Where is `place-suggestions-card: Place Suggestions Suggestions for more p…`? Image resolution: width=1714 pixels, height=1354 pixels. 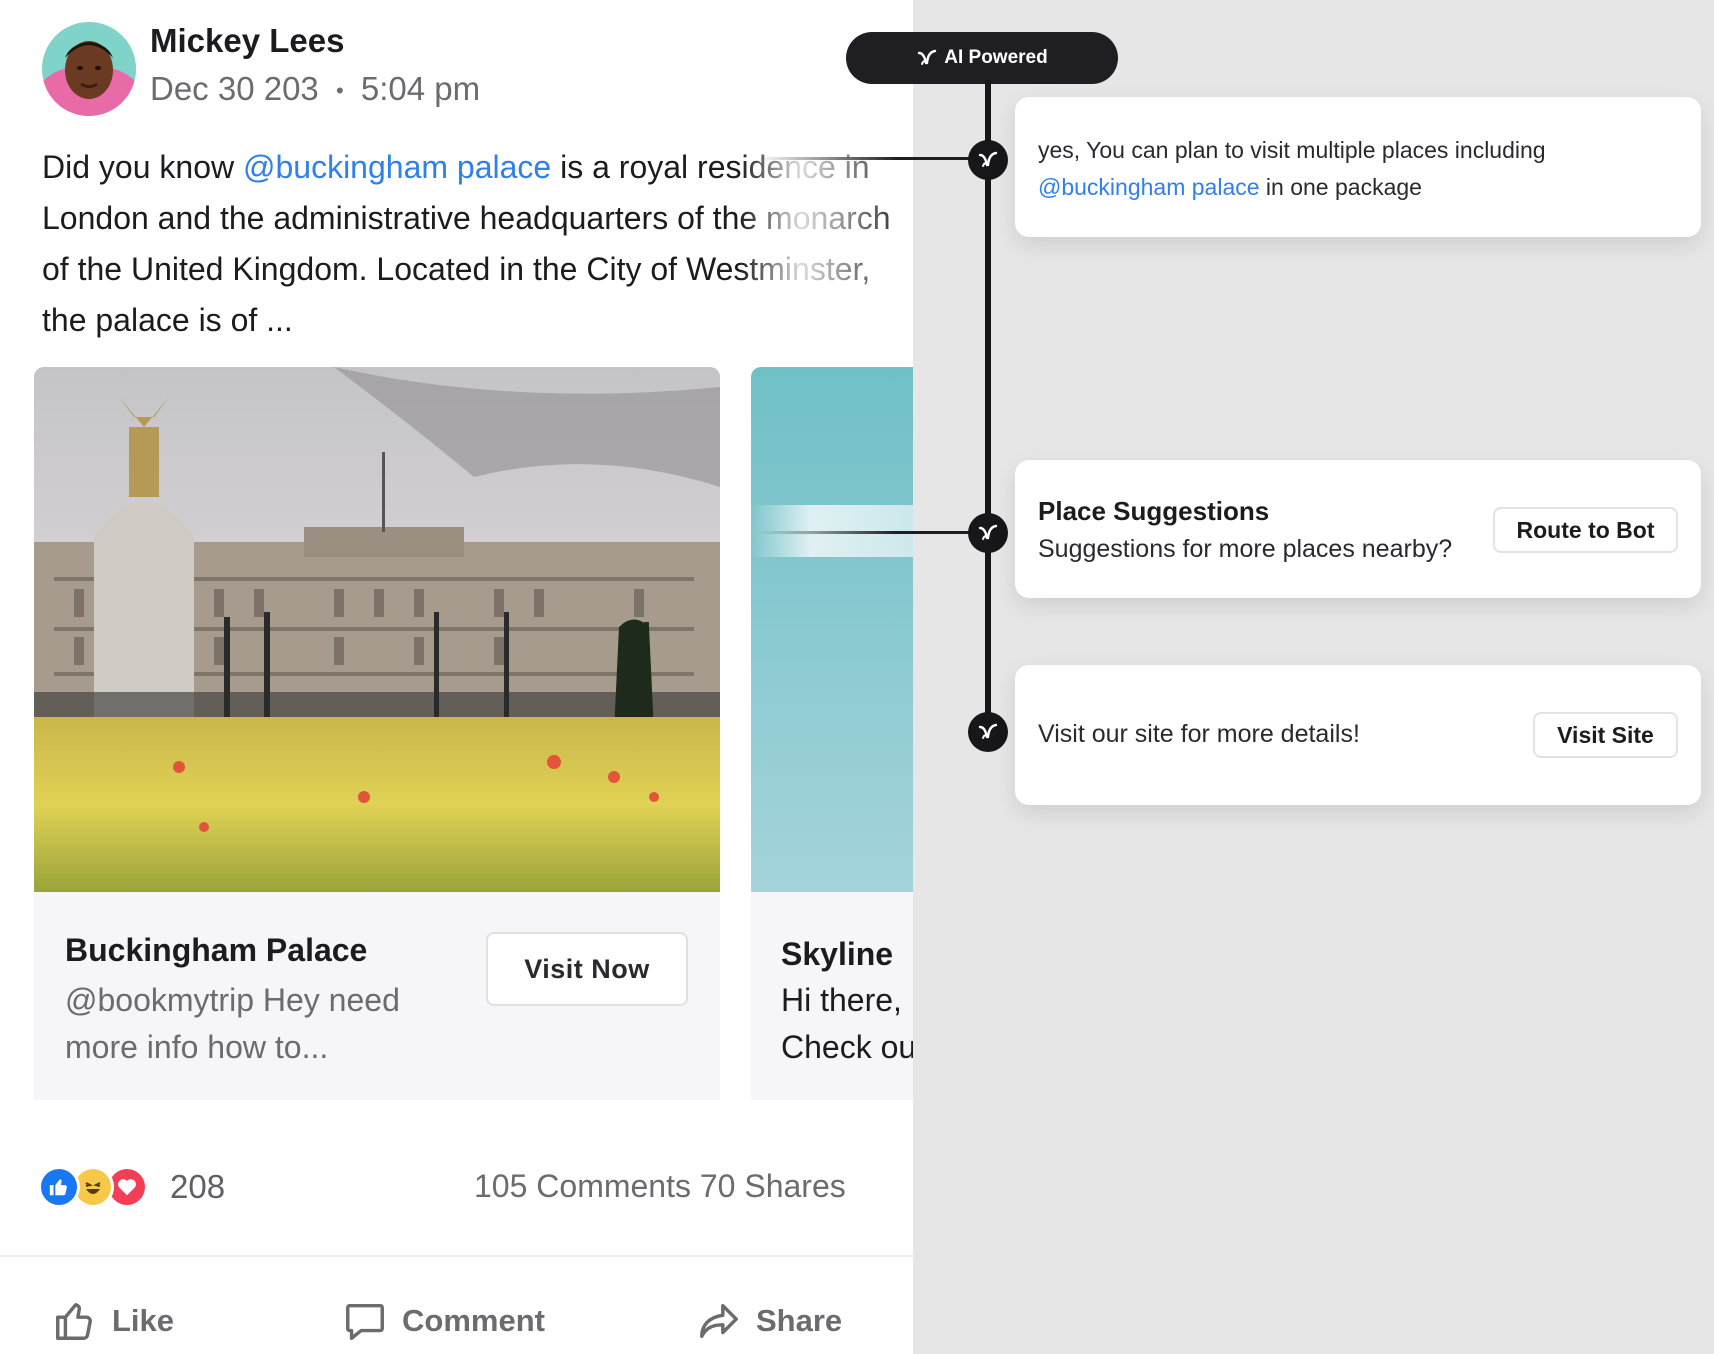 place-suggestions-card: Place Suggestions Suggestions for more p… is located at coordinates (1358, 529).